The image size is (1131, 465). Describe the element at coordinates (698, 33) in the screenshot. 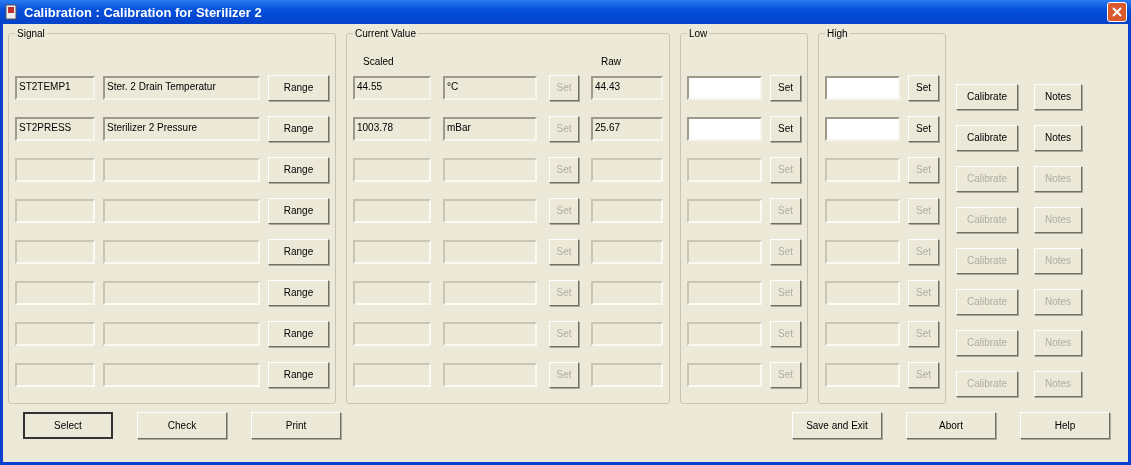

I see `group-label: Low` at that location.